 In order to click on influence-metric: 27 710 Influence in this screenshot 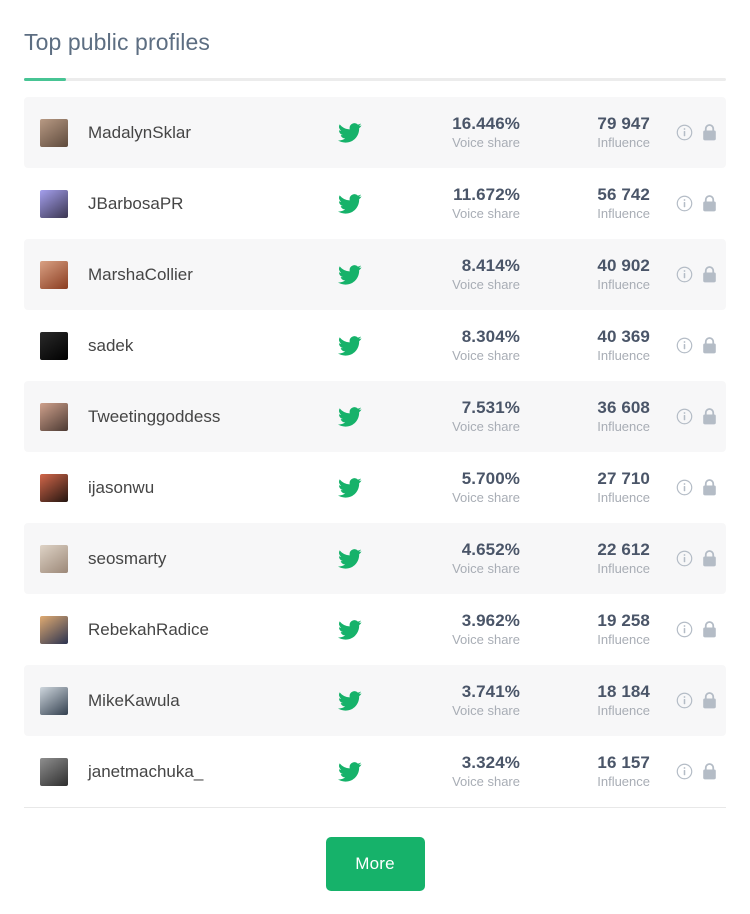, I will do `click(585, 487)`.